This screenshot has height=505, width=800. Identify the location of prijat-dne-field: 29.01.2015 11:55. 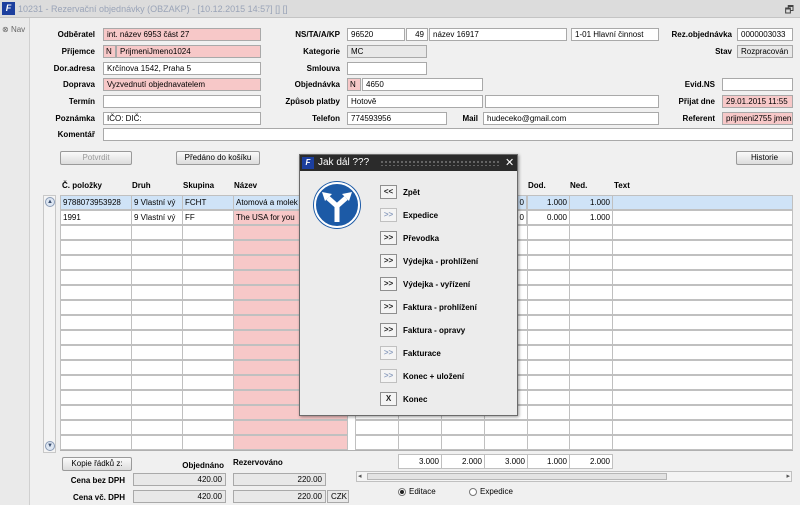
(757, 101).